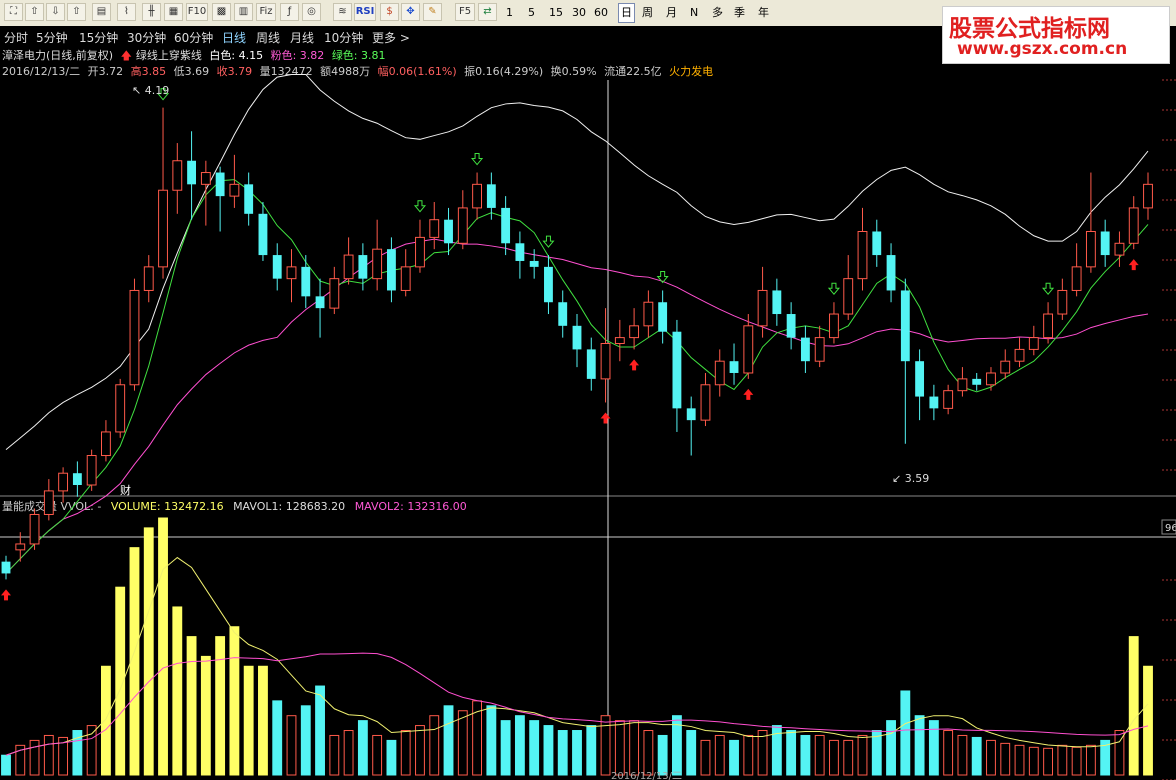 The image size is (1176, 780). I want to click on low-annotation: ↙ 3.59, so click(910, 478).